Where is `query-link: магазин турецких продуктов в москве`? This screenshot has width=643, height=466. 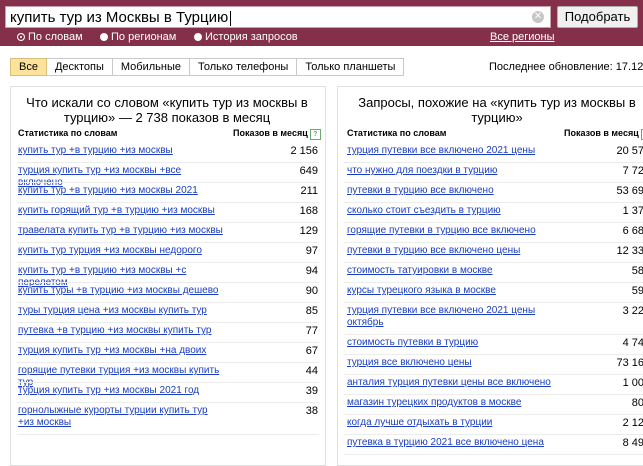
query-link: магазин турецких продуктов в москве is located at coordinates (452, 403).